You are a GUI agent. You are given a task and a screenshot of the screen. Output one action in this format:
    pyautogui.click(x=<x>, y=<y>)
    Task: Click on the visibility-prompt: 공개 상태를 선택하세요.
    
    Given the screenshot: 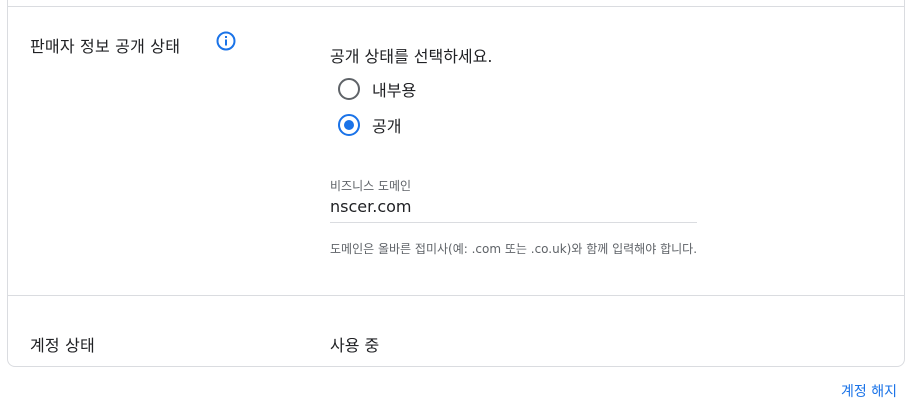 What is the action you would take?
    pyautogui.click(x=411, y=56)
    